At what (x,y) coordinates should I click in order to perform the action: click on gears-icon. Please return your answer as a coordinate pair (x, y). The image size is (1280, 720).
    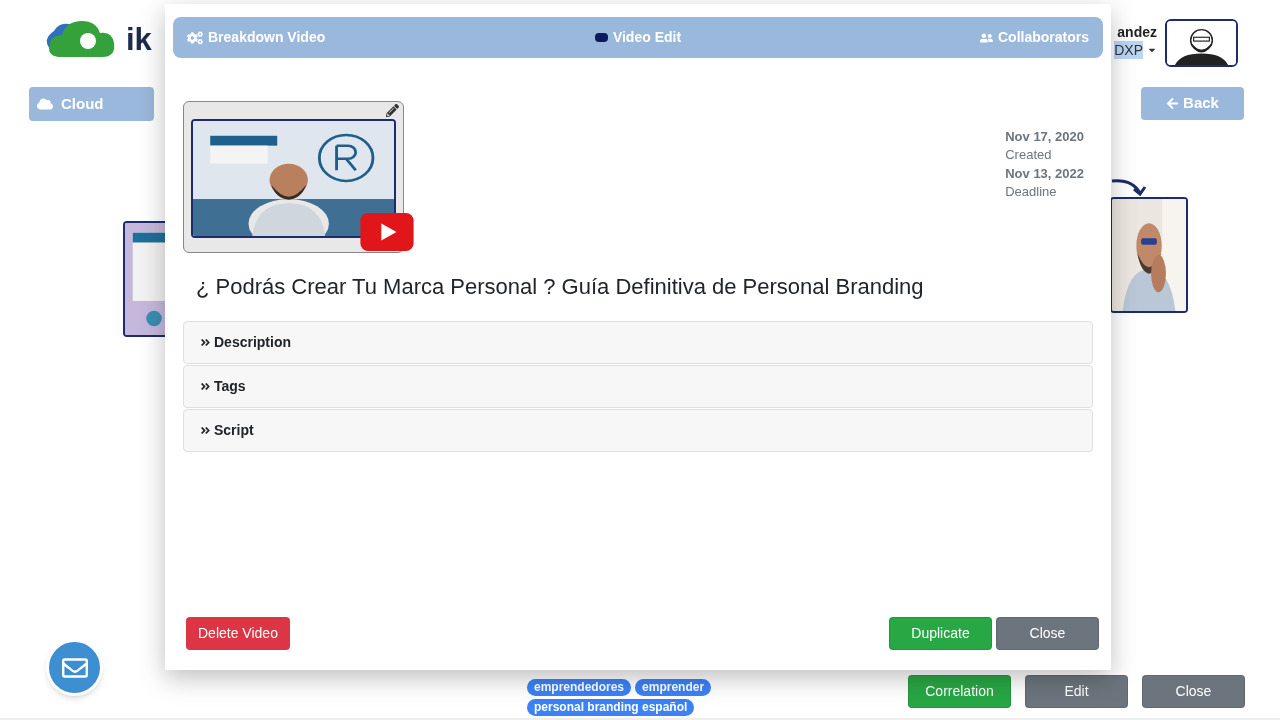
    Looking at the image, I should click on (195, 37).